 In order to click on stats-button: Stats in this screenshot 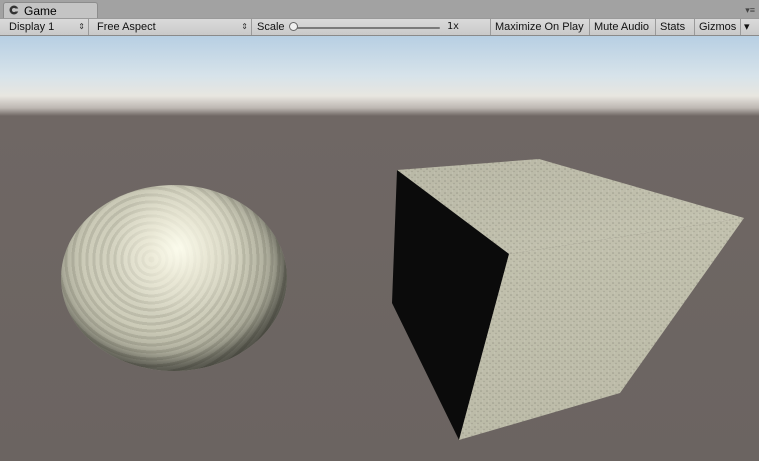, I will do `click(674, 27)`.